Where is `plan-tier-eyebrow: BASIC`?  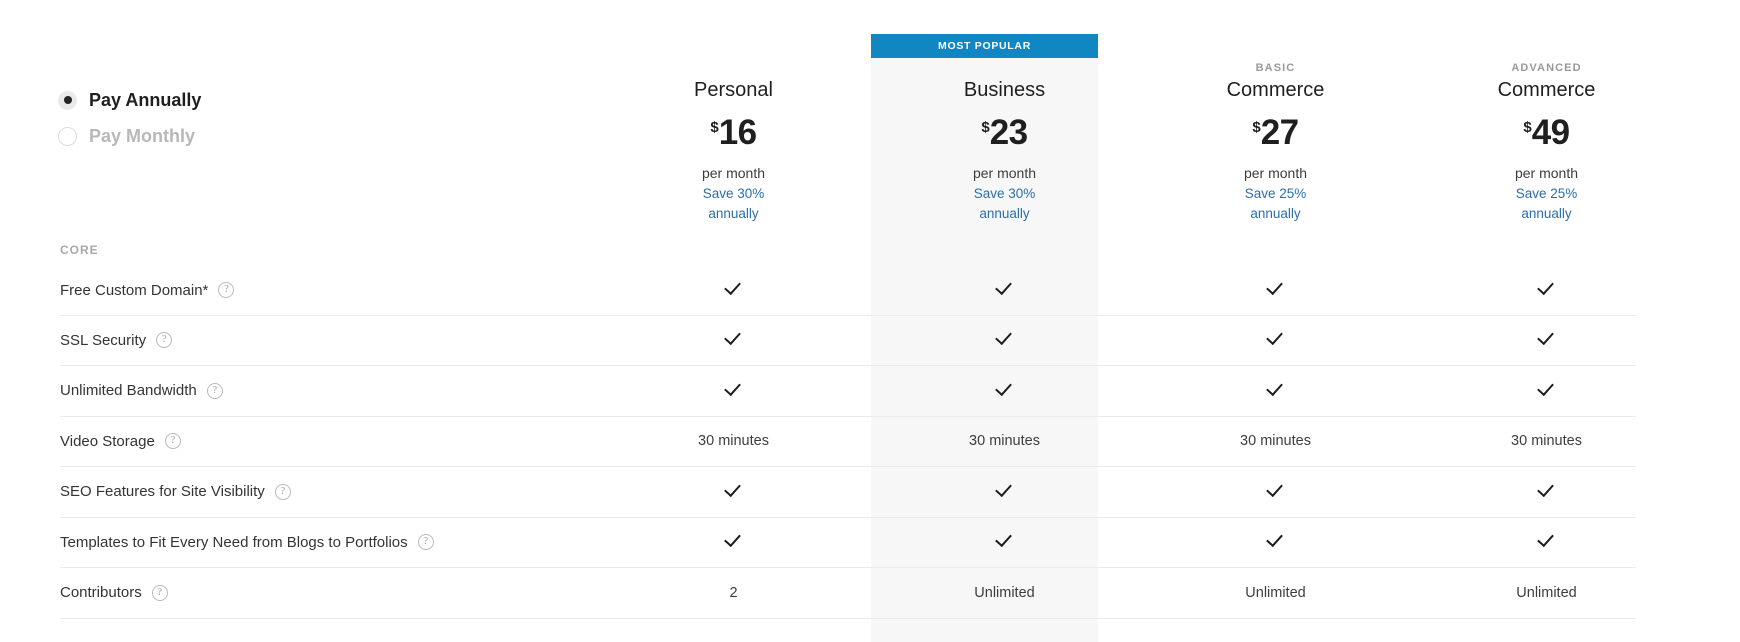
plan-tier-eyebrow: BASIC is located at coordinates (1275, 68).